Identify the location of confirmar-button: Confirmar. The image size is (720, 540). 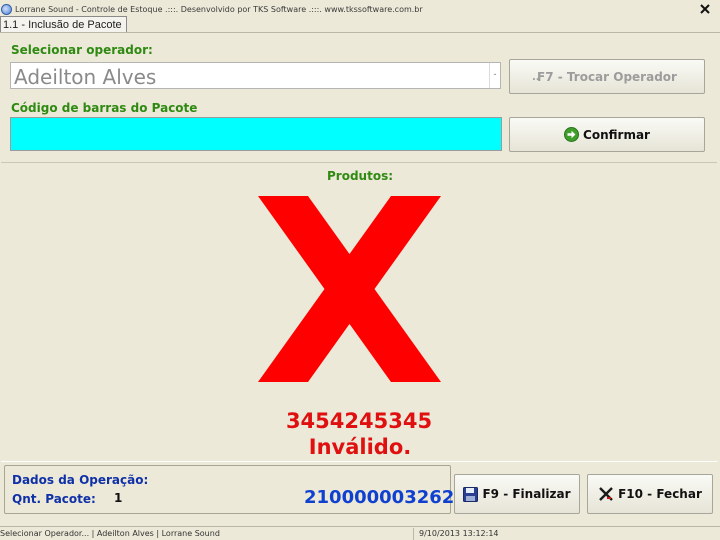
(607, 134).